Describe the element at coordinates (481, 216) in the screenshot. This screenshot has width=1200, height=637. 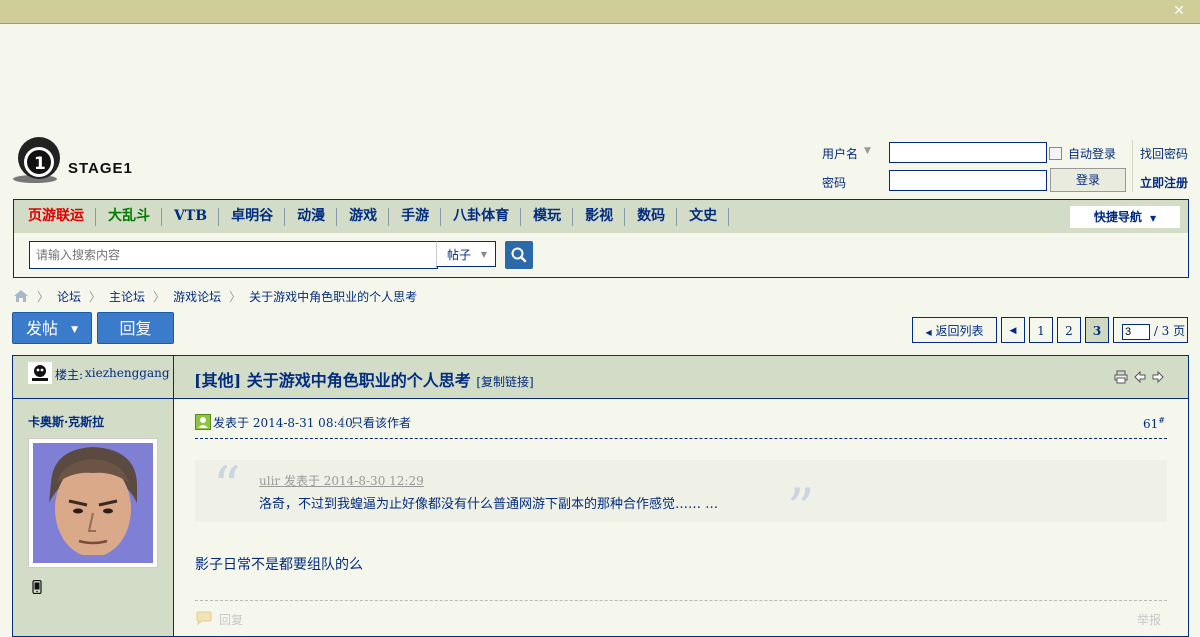
I see `nav-item-gossip-sports: 八卦体育` at that location.